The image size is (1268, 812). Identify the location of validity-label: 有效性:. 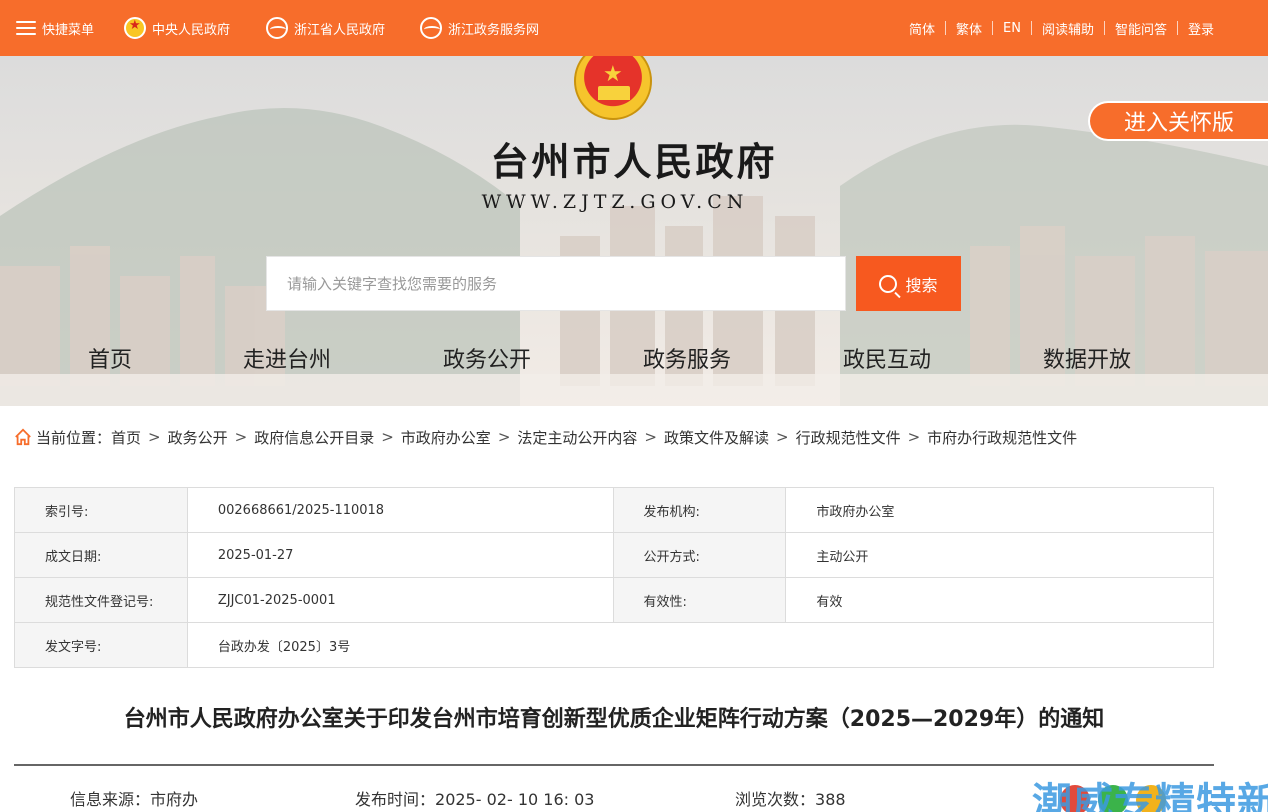
(699, 600).